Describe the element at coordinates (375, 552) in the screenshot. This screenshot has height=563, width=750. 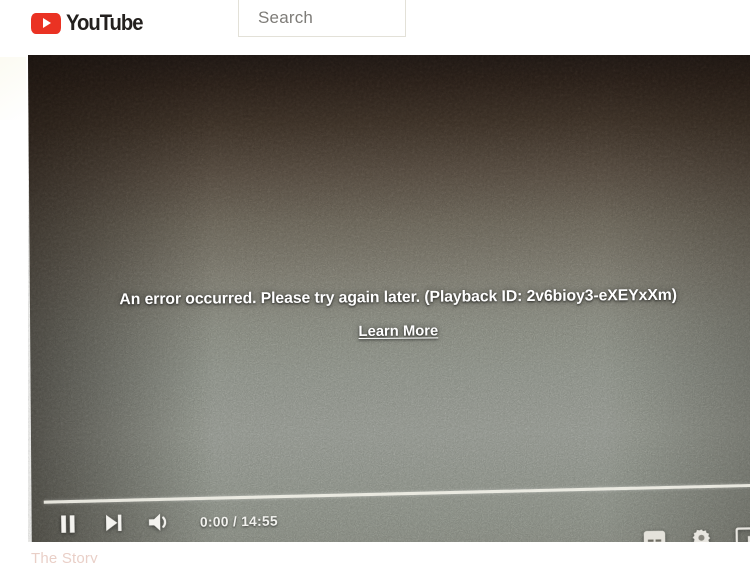
I see `below-player-area` at that location.